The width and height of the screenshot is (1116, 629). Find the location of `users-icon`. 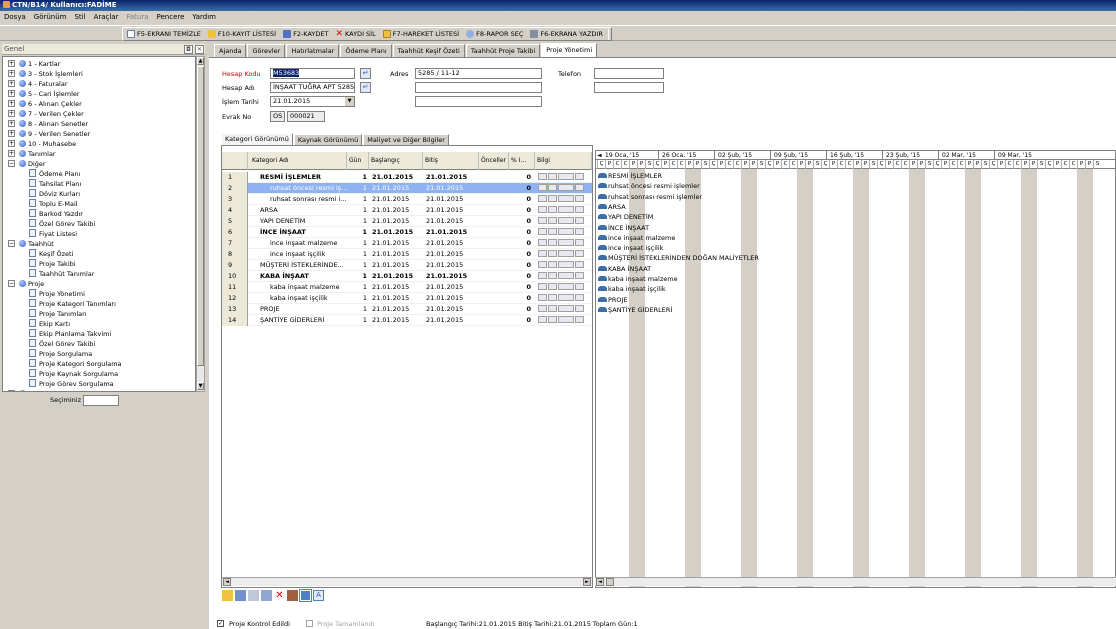

users-icon is located at coordinates (292, 595).